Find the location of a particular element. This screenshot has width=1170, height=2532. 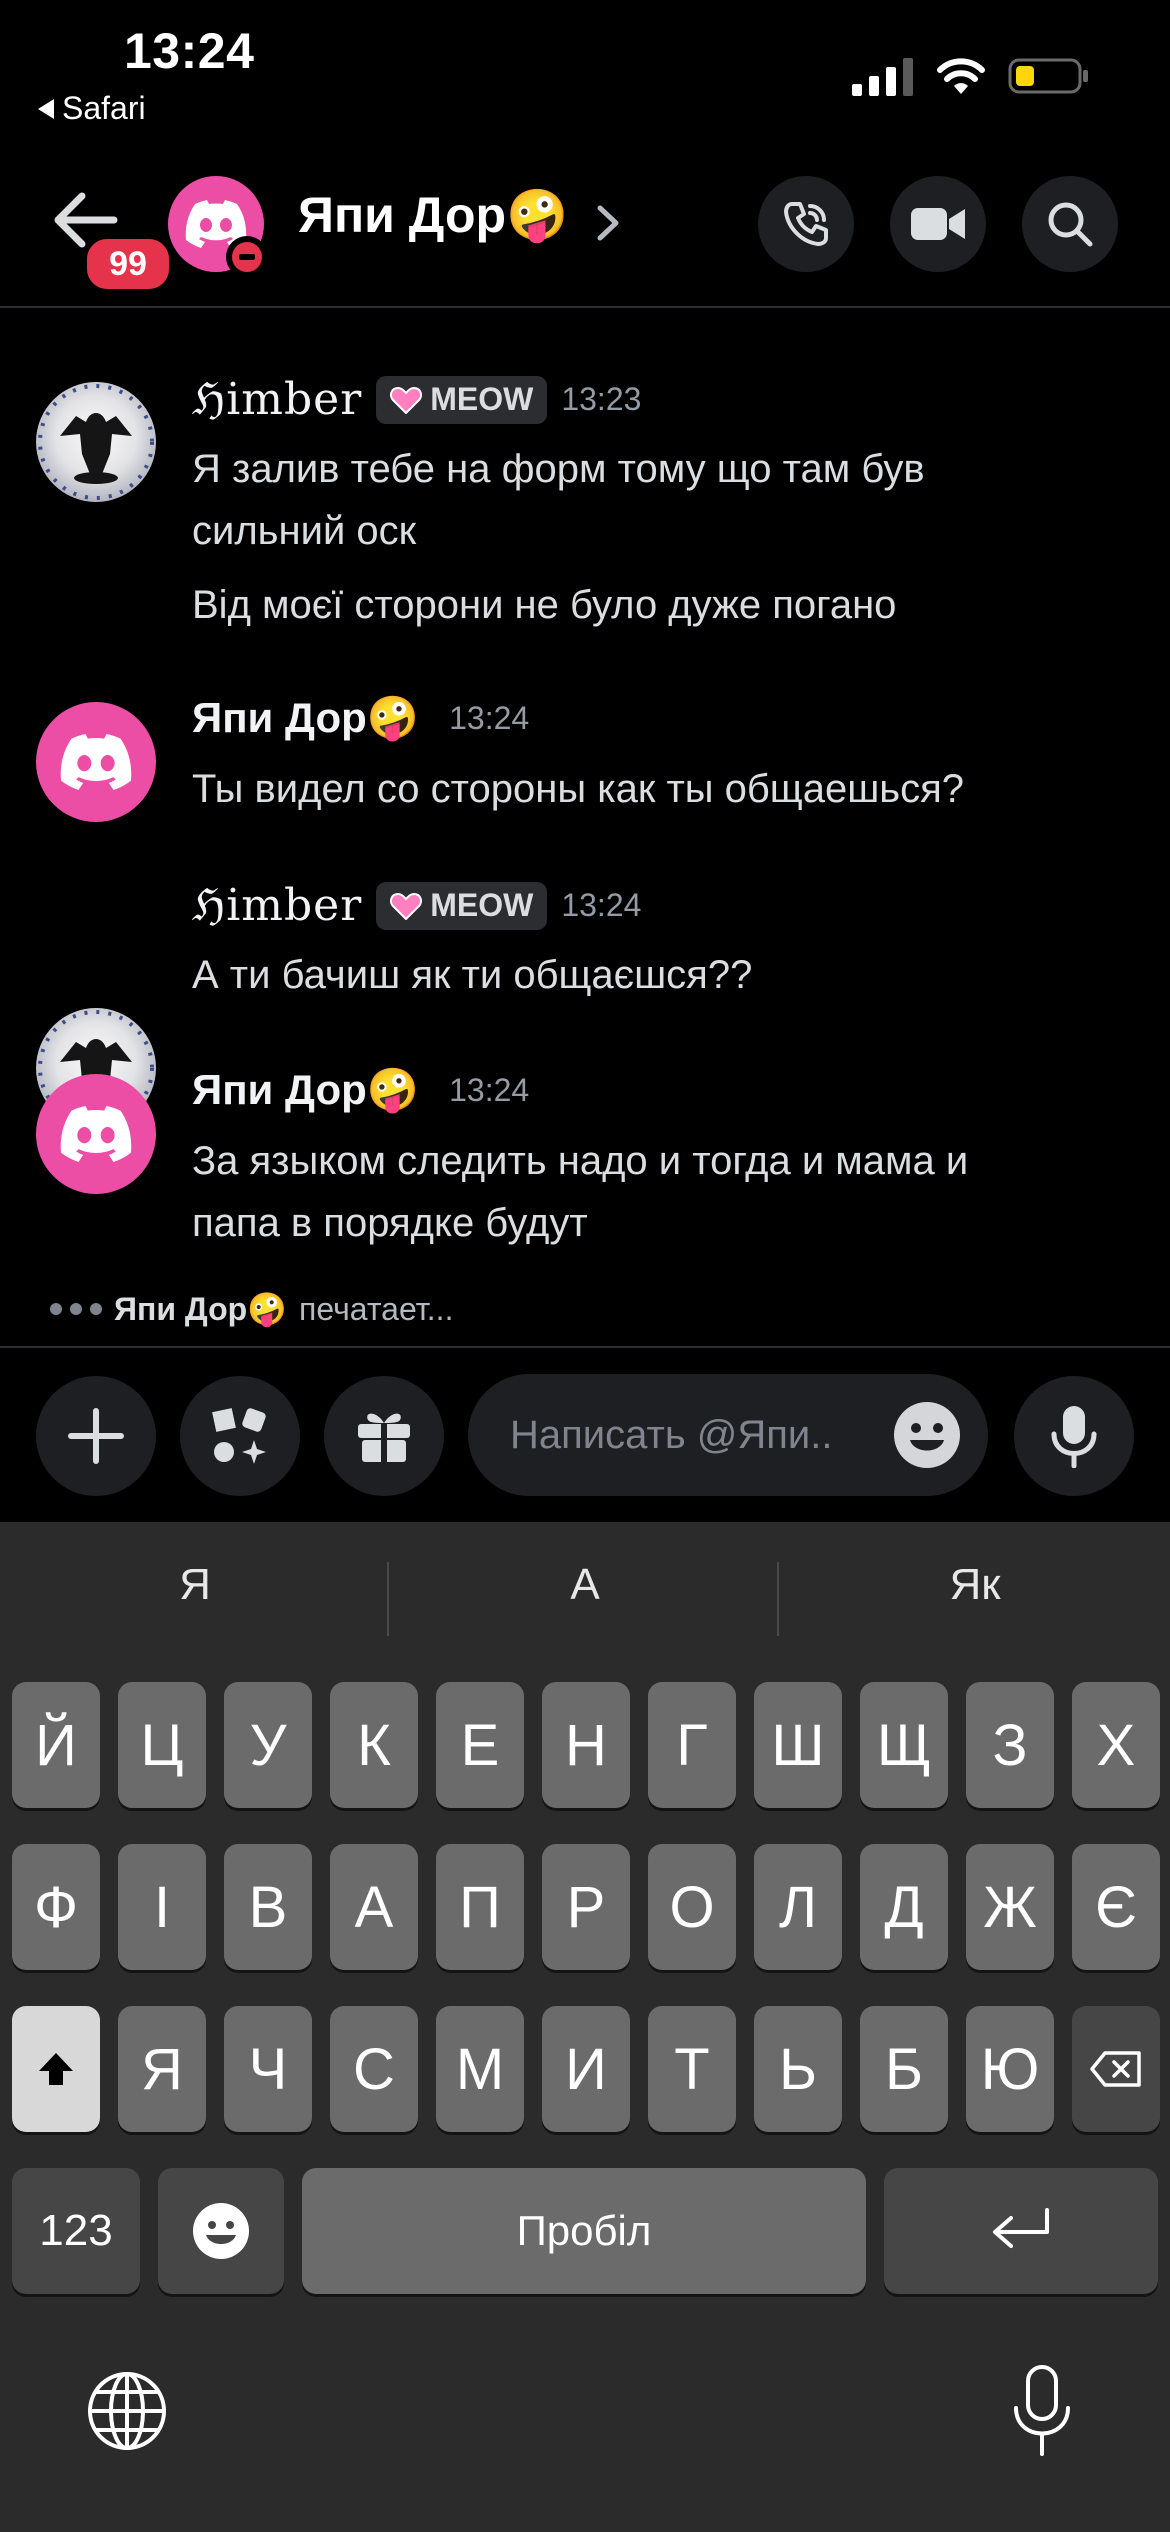

key: О is located at coordinates (692, 1907).